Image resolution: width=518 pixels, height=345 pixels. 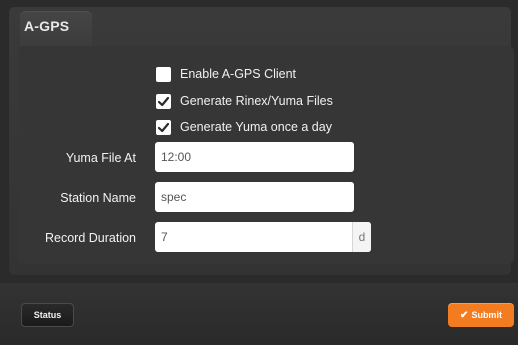 I want to click on generate-yuma-daily-option: Generate Yuma once a day, so click(x=244, y=127).